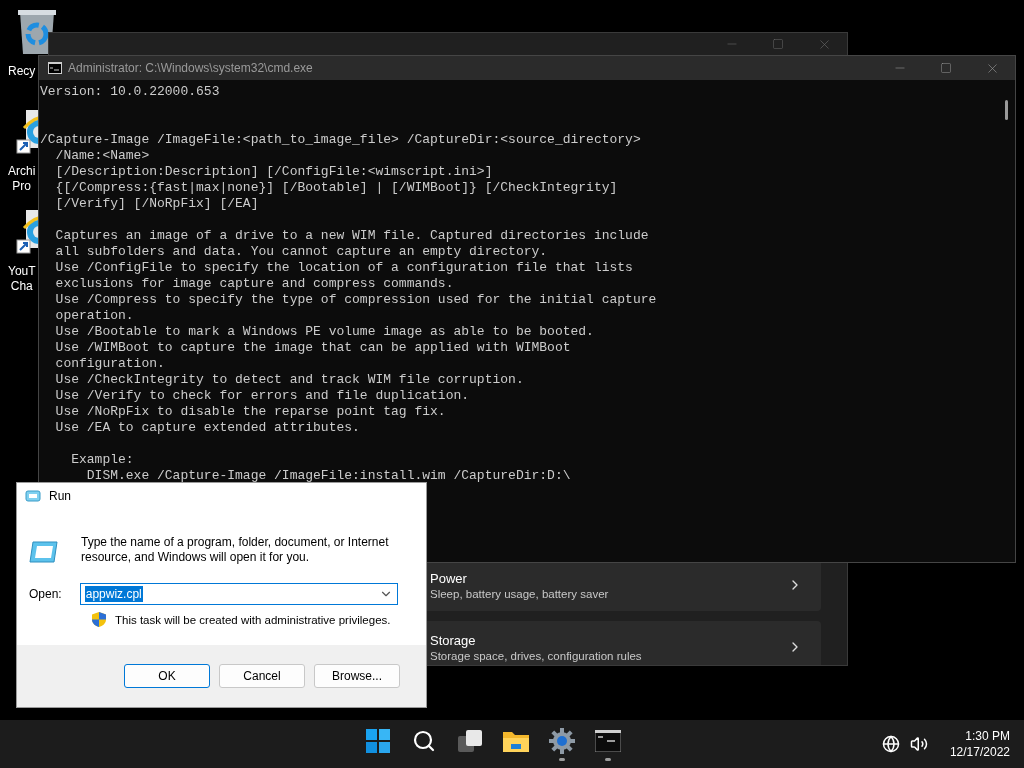 Image resolution: width=1024 pixels, height=768 pixels. Describe the element at coordinates (167, 676) in the screenshot. I see `dialog-button: OK` at that location.